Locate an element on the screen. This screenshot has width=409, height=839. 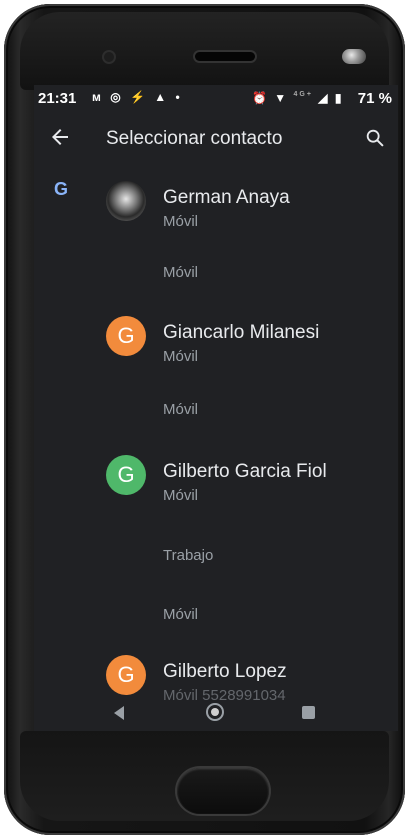
network-type-label: 4G+ is located at coordinates (303, 94).